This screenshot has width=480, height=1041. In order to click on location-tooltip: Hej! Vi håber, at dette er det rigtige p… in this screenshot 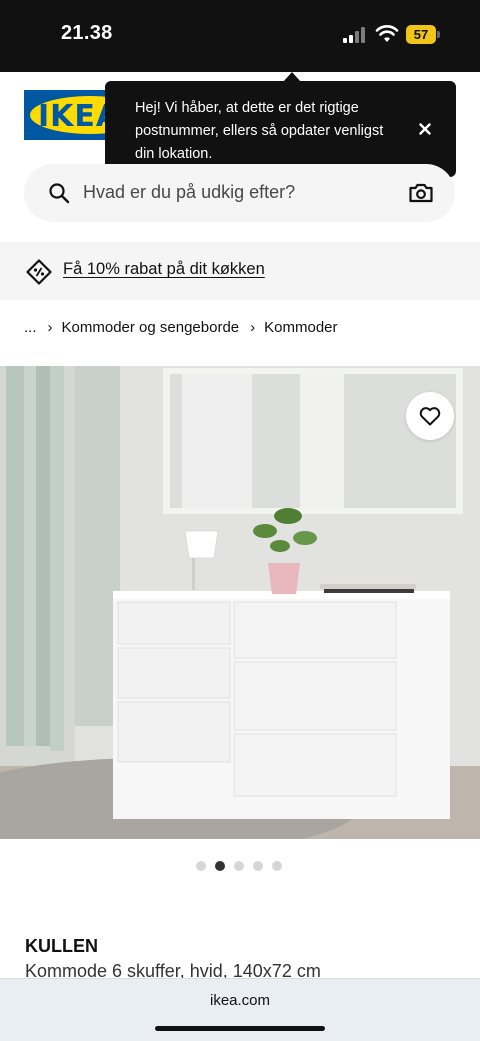, I will do `click(280, 124)`.